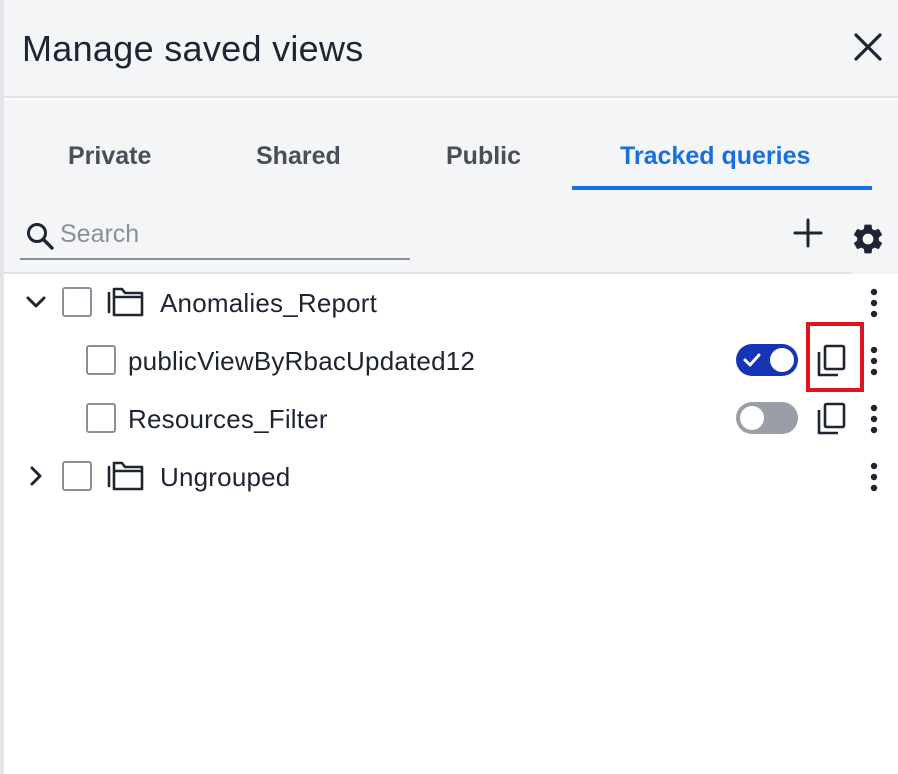  What do you see at coordinates (228, 419) in the screenshot?
I see `item-name: Resources_Filter` at bounding box center [228, 419].